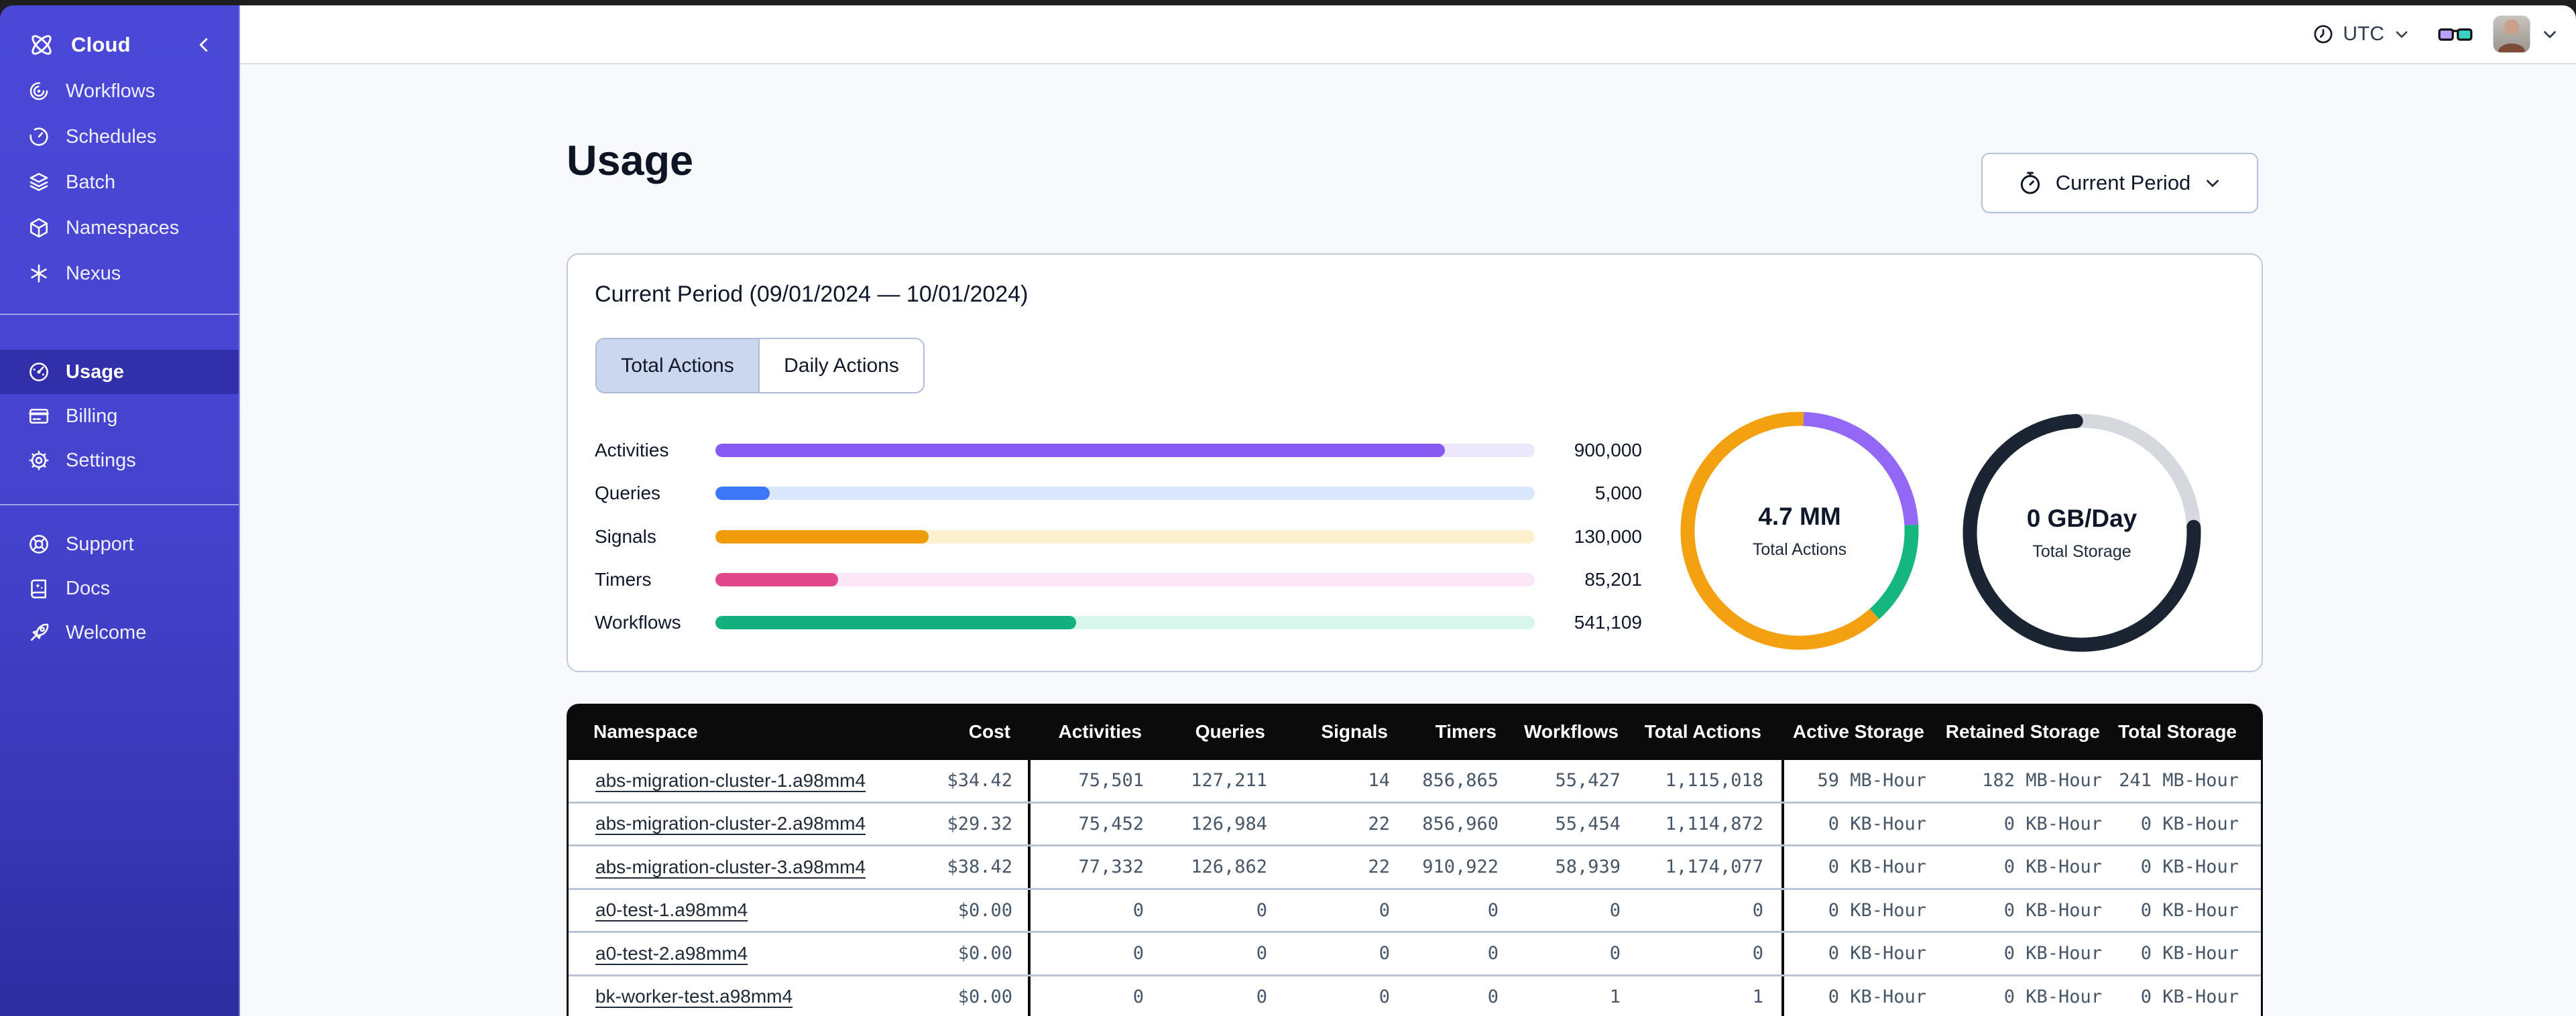  What do you see at coordinates (671, 953) in the screenshot?
I see `namespace-link: a0-test-2.a98mm4` at bounding box center [671, 953].